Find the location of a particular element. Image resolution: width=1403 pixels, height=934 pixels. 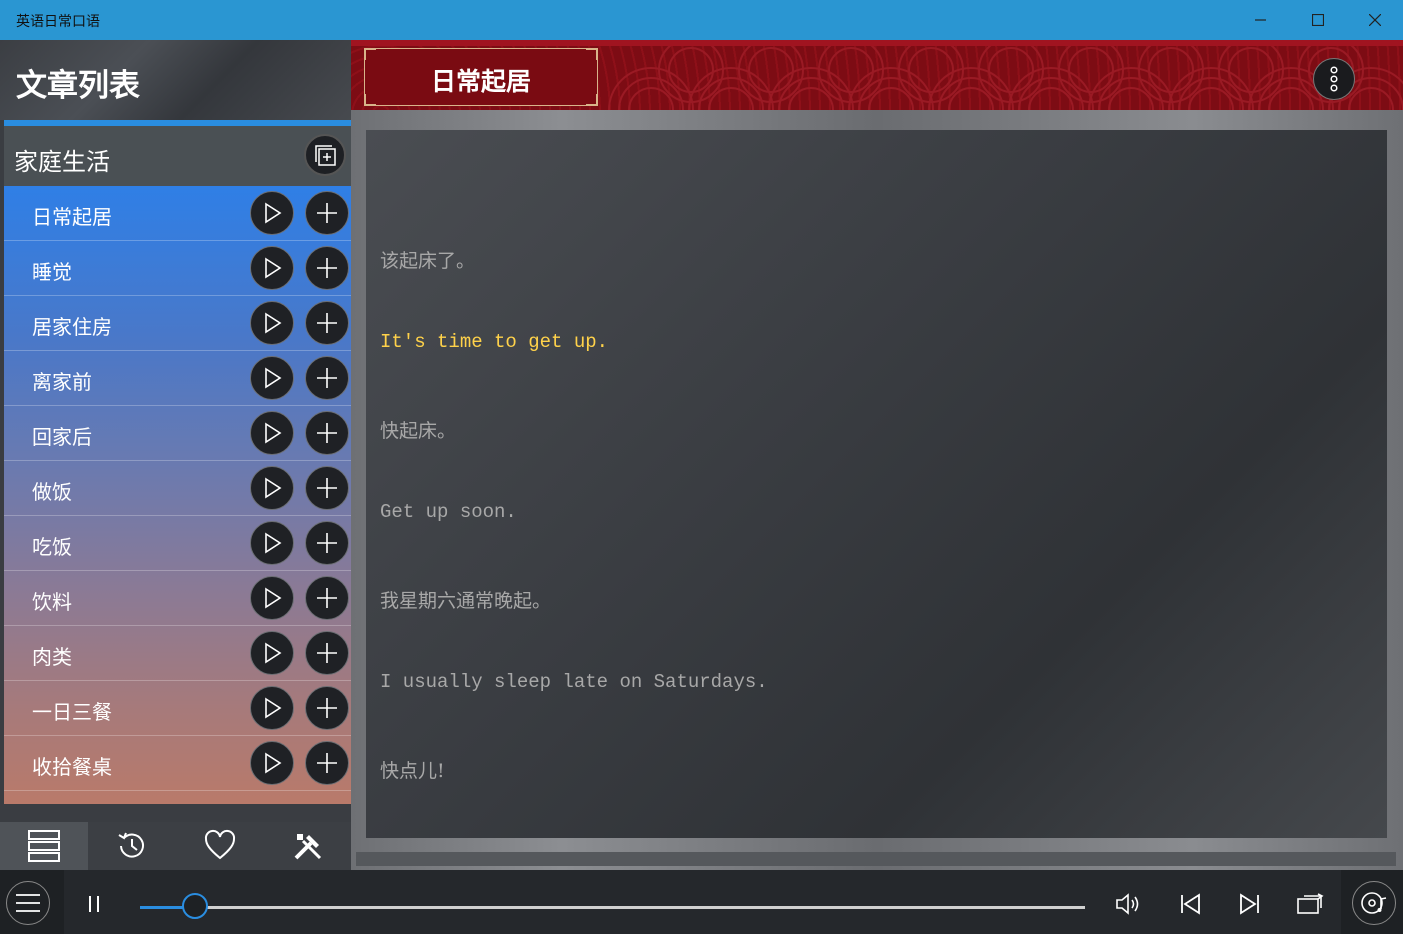

tab-history is located at coordinates (132, 846).